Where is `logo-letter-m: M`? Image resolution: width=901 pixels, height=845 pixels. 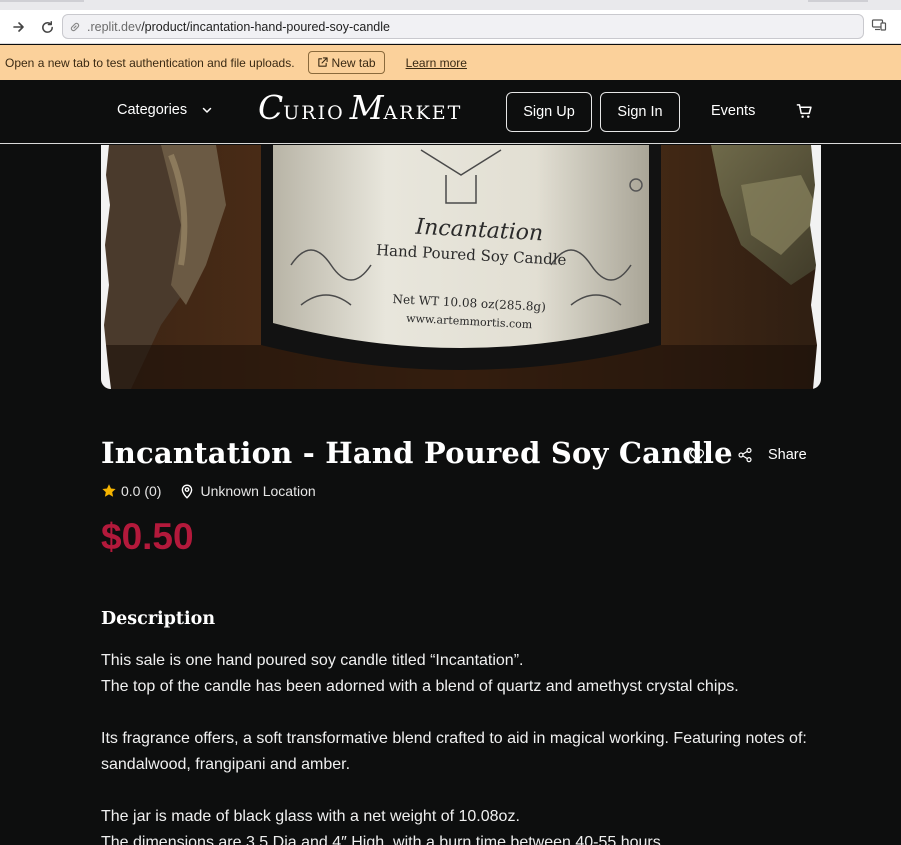
logo-letter-m: M is located at coordinates (366, 107).